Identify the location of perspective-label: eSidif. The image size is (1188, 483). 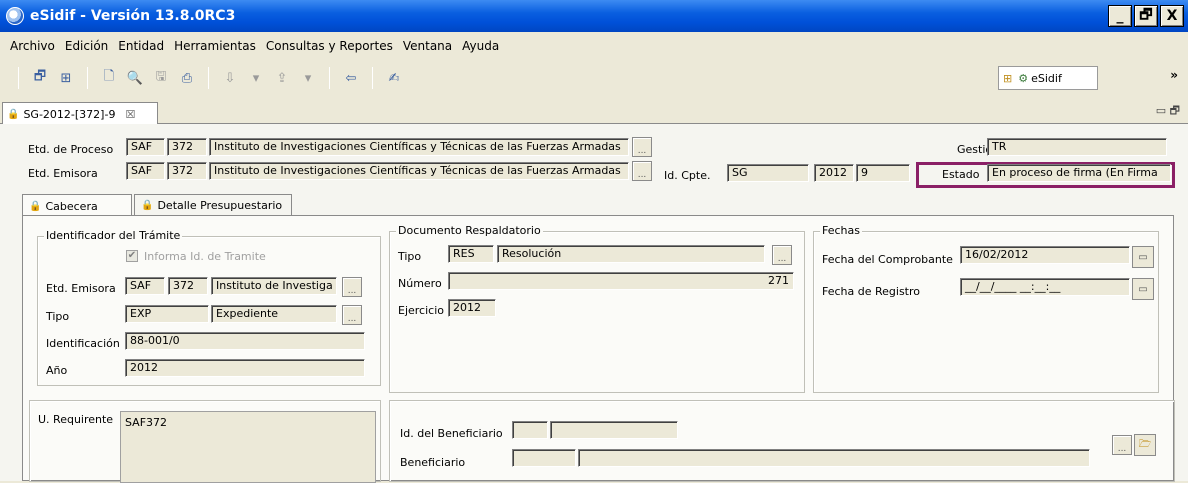
(1046, 78).